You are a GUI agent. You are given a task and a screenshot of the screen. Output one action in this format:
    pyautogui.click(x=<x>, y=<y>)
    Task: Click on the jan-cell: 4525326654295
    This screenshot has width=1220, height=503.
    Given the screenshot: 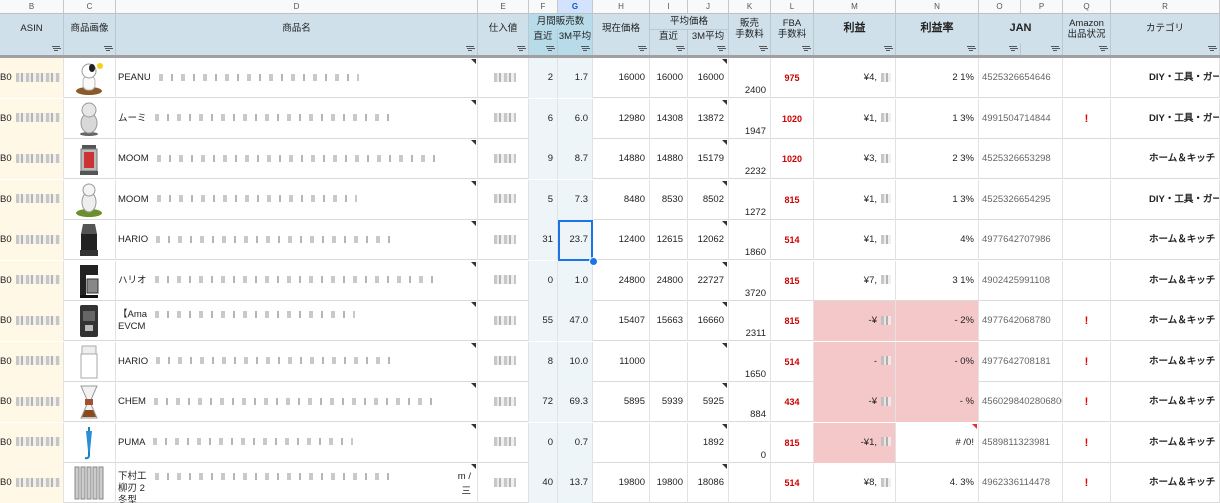 What is the action you would take?
    pyautogui.click(x=1021, y=199)
    